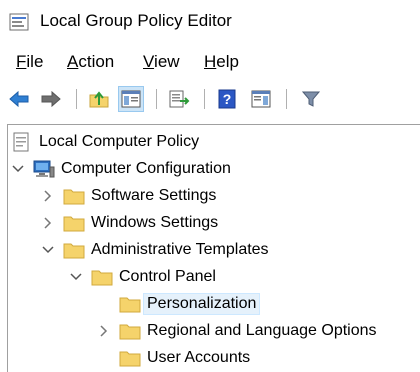 This screenshot has width=420, height=372. I want to click on toolbar: ?, so click(210, 99).